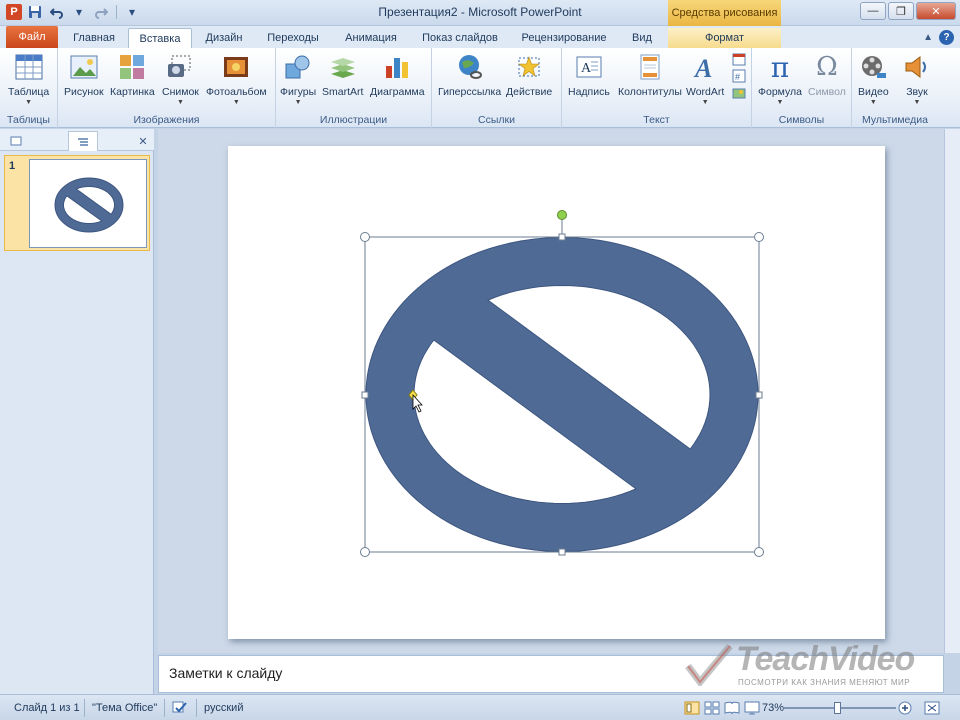  I want to click on vertical-scrollbar, so click(952, 391).